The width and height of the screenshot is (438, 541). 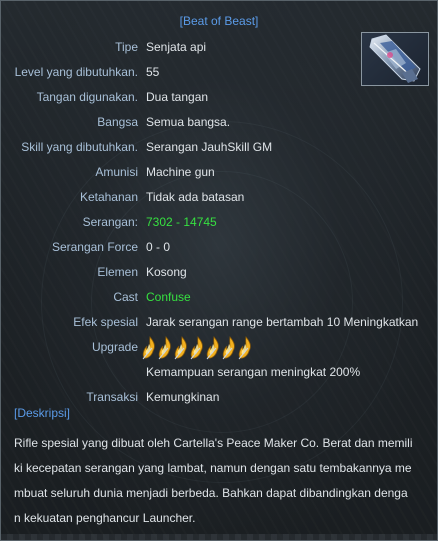 What do you see at coordinates (126, 47) in the screenshot?
I see `tipe-label: Tipe` at bounding box center [126, 47].